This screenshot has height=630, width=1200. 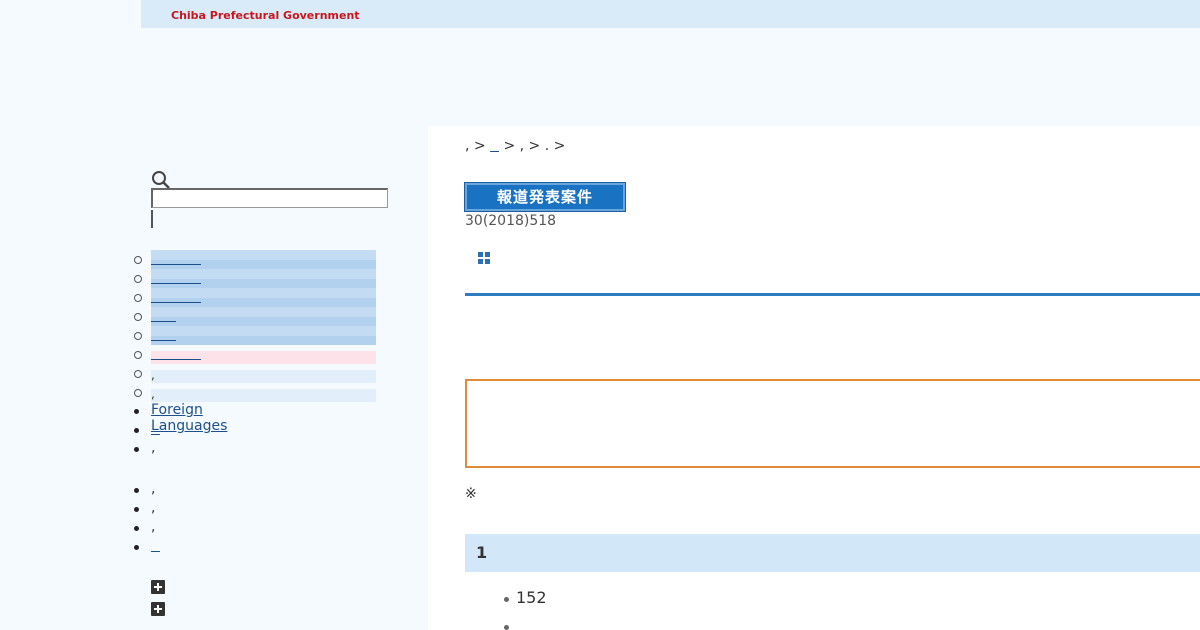 What do you see at coordinates (484, 259) in the screenshot?
I see `grid-icon` at bounding box center [484, 259].